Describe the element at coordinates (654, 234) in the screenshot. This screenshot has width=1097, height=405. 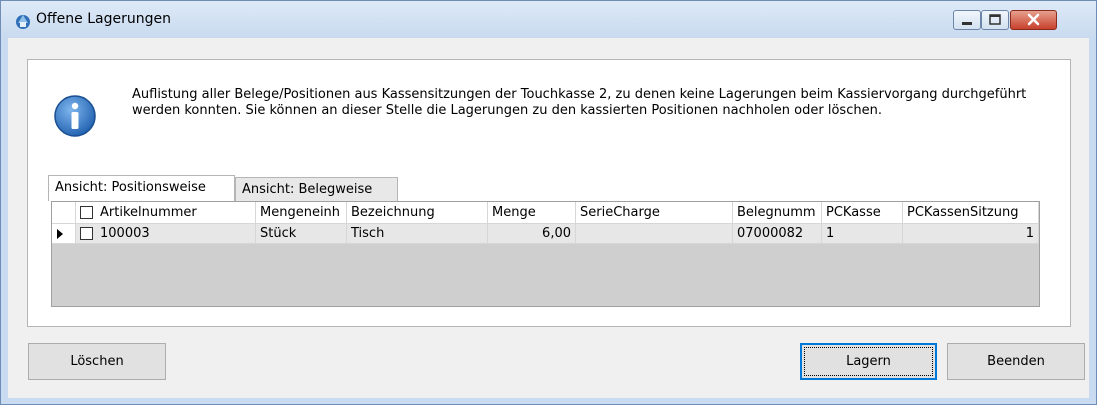
I see `cell-seriecharge` at that location.